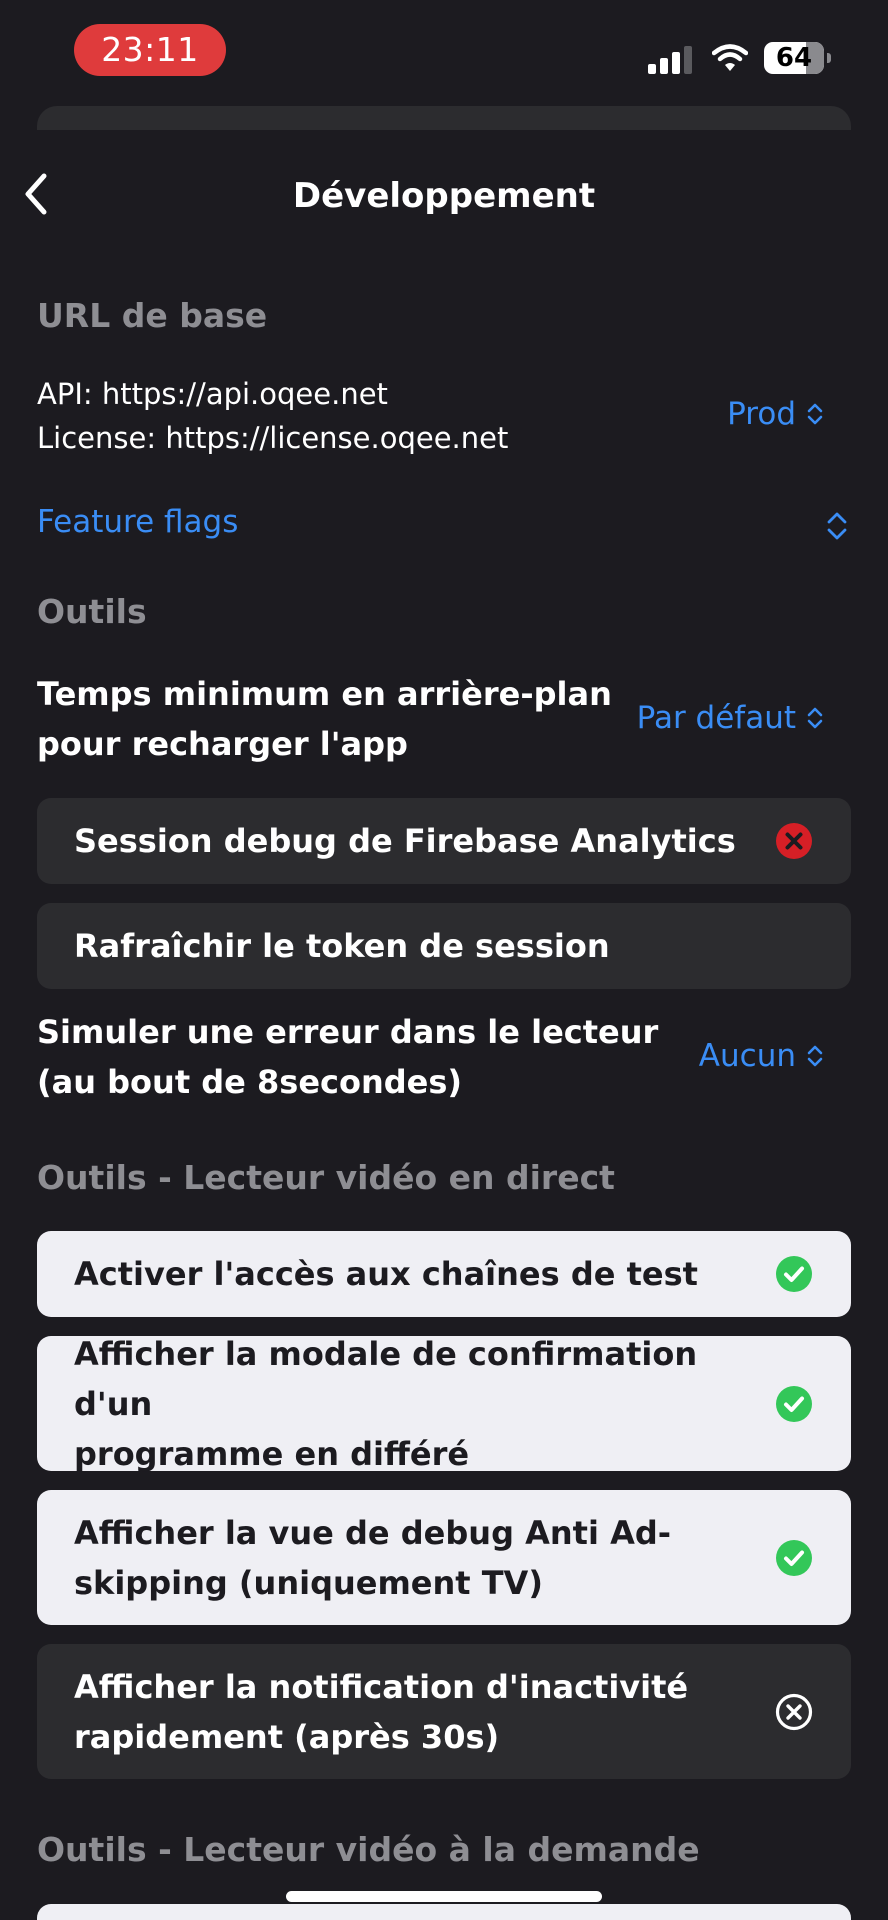  Describe the element at coordinates (386, 1274) in the screenshot. I see `test-channels-label: Activer l'accès aux chaînes de test` at that location.